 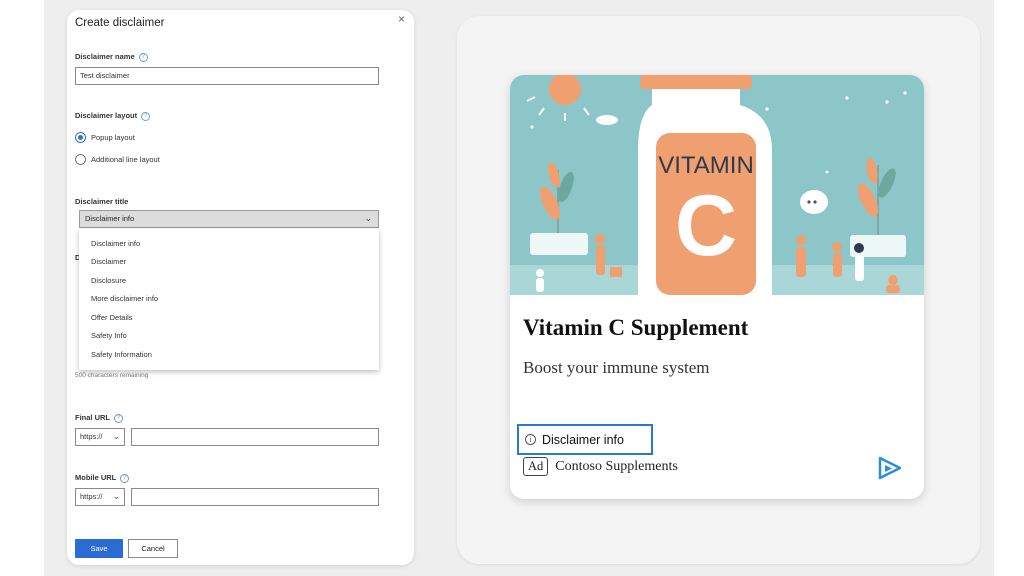 What do you see at coordinates (635, 328) in the screenshot?
I see `ad-headline: Vitamin C Supplement` at bounding box center [635, 328].